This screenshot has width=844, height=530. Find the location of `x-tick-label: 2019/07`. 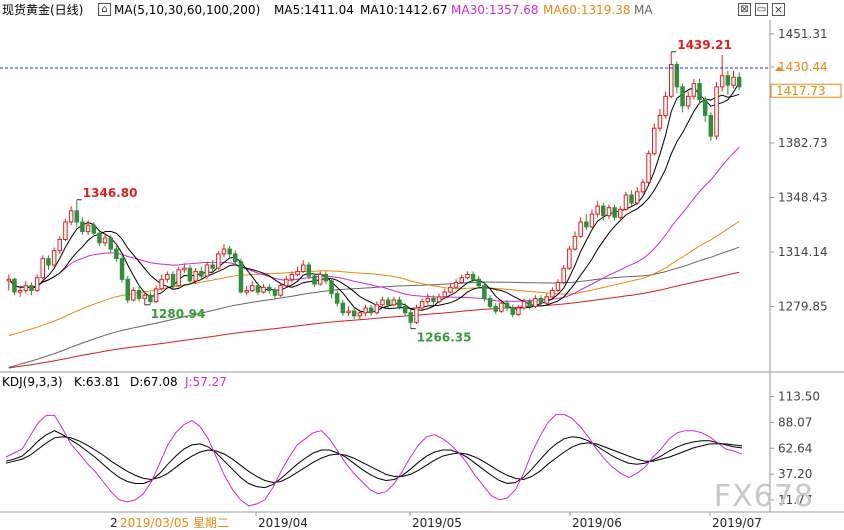

x-tick-label: 2019/07 is located at coordinates (737, 523).